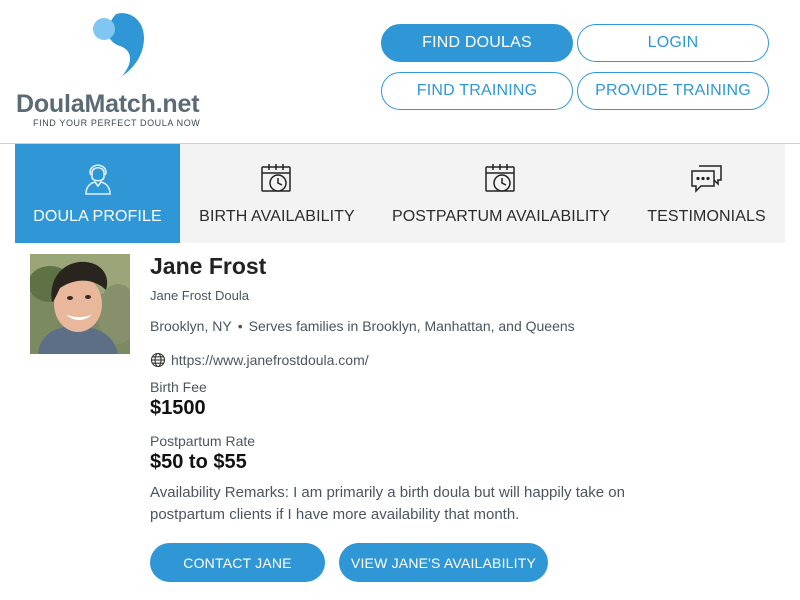 This screenshot has width=800, height=600. What do you see at coordinates (178, 387) in the screenshot?
I see `birth-fee-label: Birth Fee` at bounding box center [178, 387].